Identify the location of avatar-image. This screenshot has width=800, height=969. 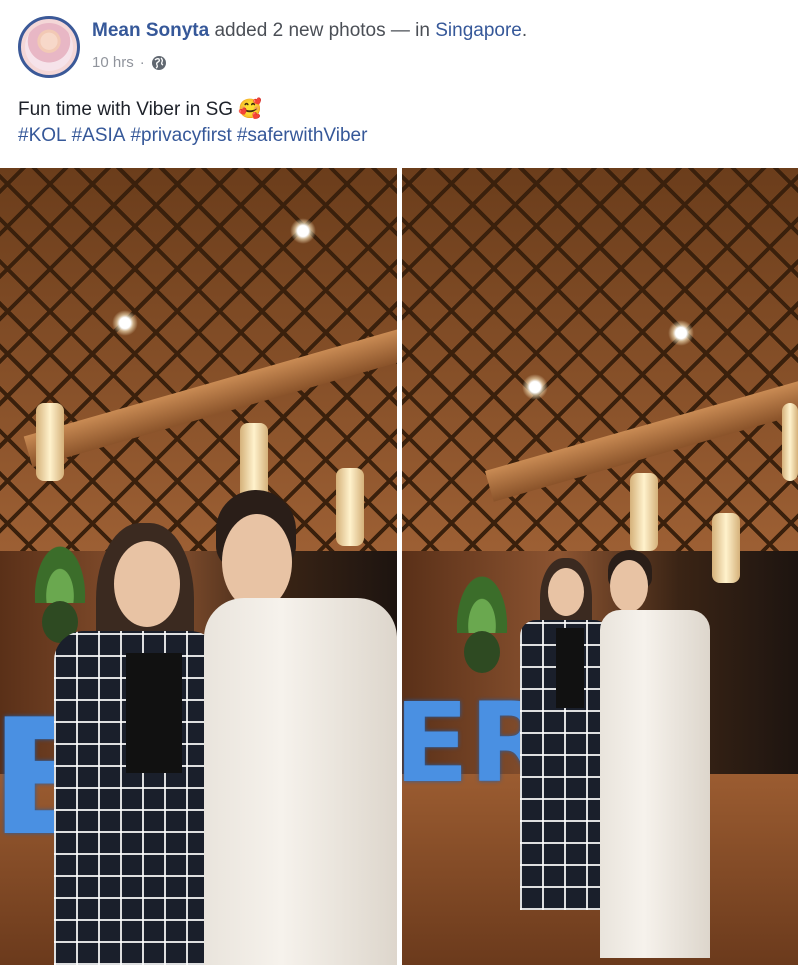
(49, 47).